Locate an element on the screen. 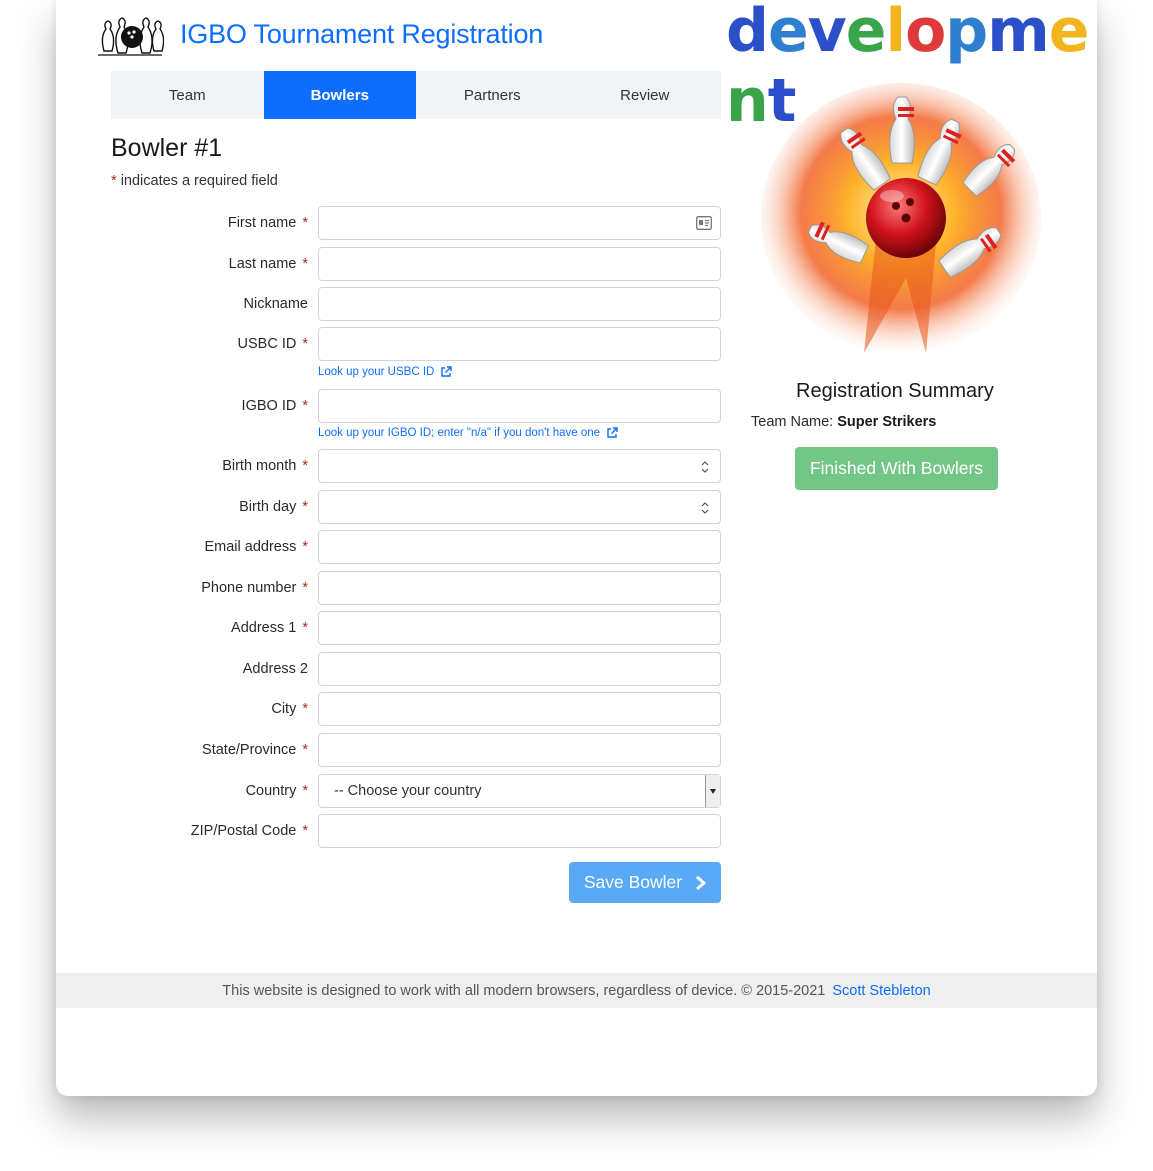  igbo-id-input is located at coordinates (519, 406).